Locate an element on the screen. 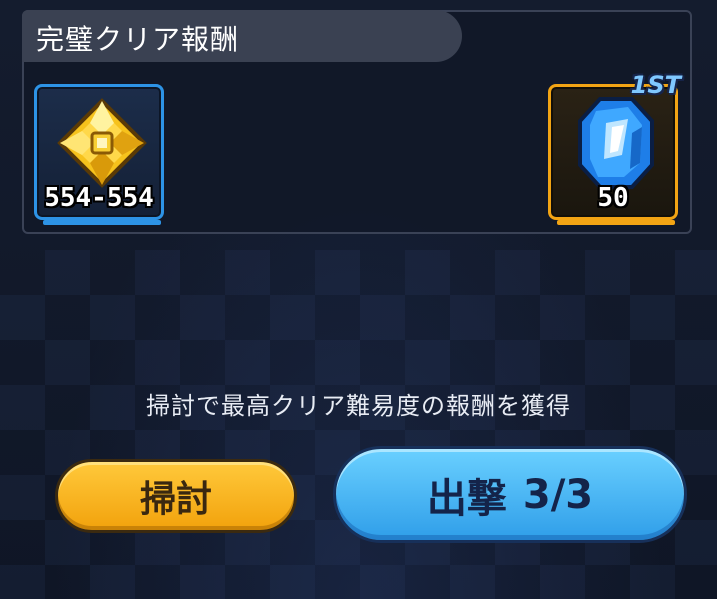  sortie-count: 3/3 is located at coordinates (558, 494).